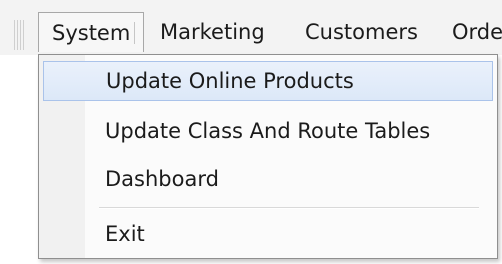 The width and height of the screenshot is (502, 264). I want to click on menu-customers: Customers, so click(361, 32).